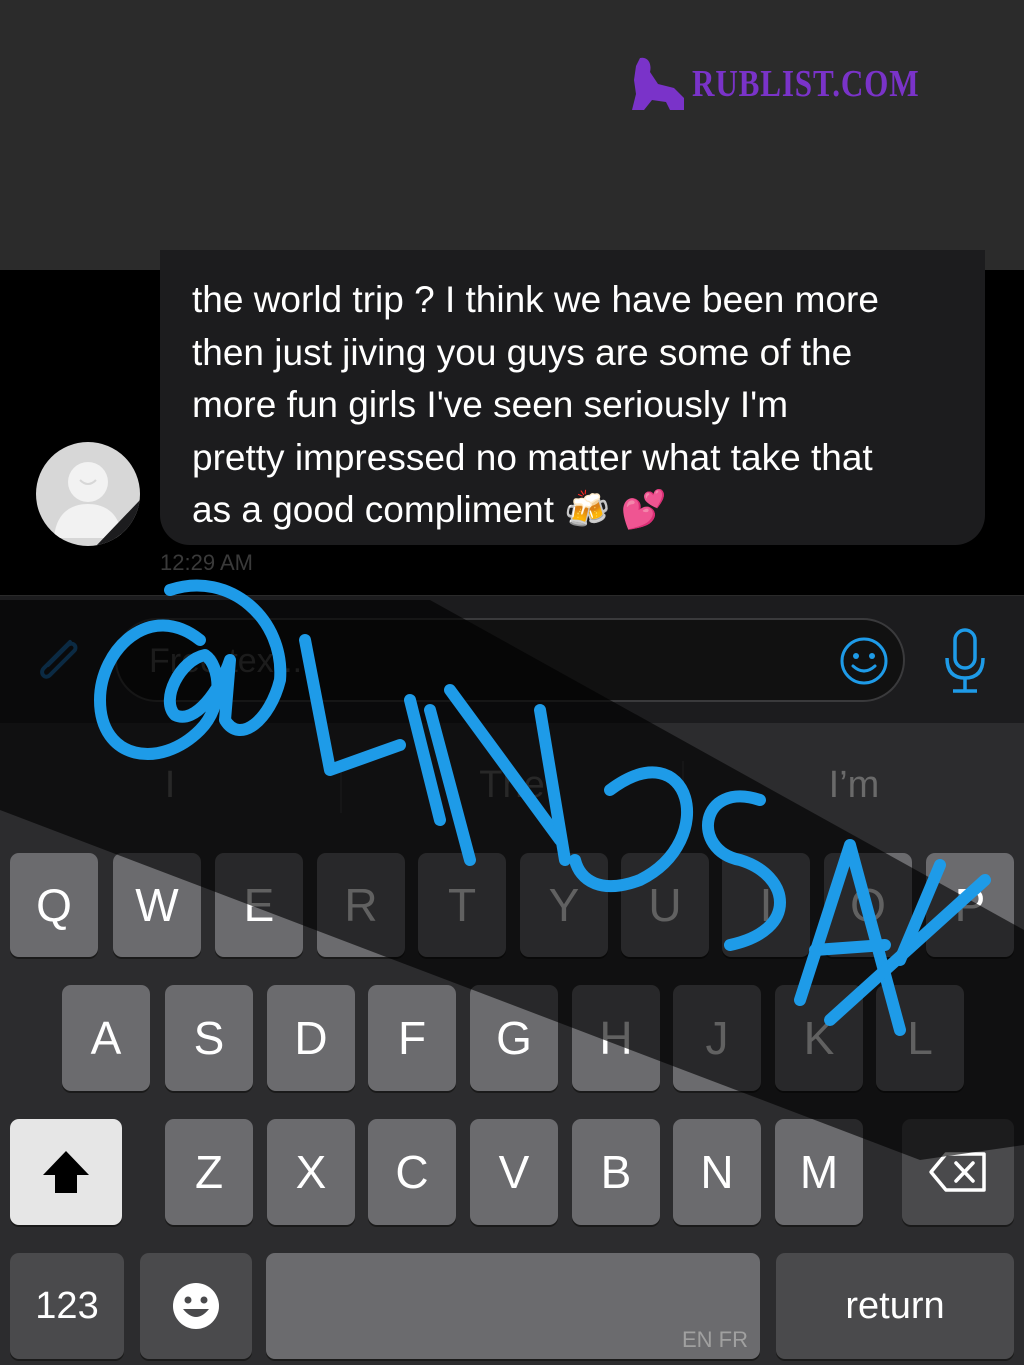 The image size is (1024, 1365). Describe the element at coordinates (715, 1339) in the screenshot. I see `space-language-label: EN FR` at that location.